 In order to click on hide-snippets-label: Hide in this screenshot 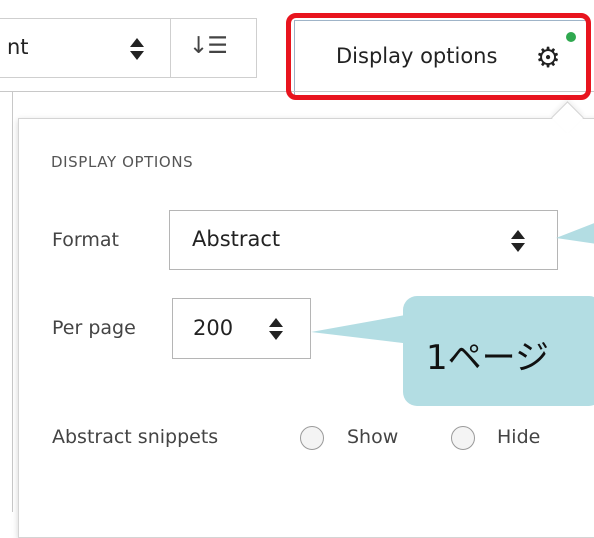, I will do `click(518, 437)`.